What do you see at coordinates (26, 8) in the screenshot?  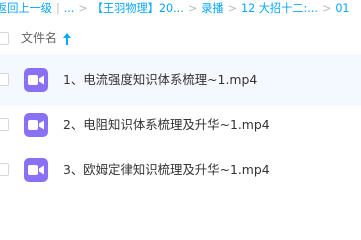 I see `breadcrumb-back-link: 返回上一级` at bounding box center [26, 8].